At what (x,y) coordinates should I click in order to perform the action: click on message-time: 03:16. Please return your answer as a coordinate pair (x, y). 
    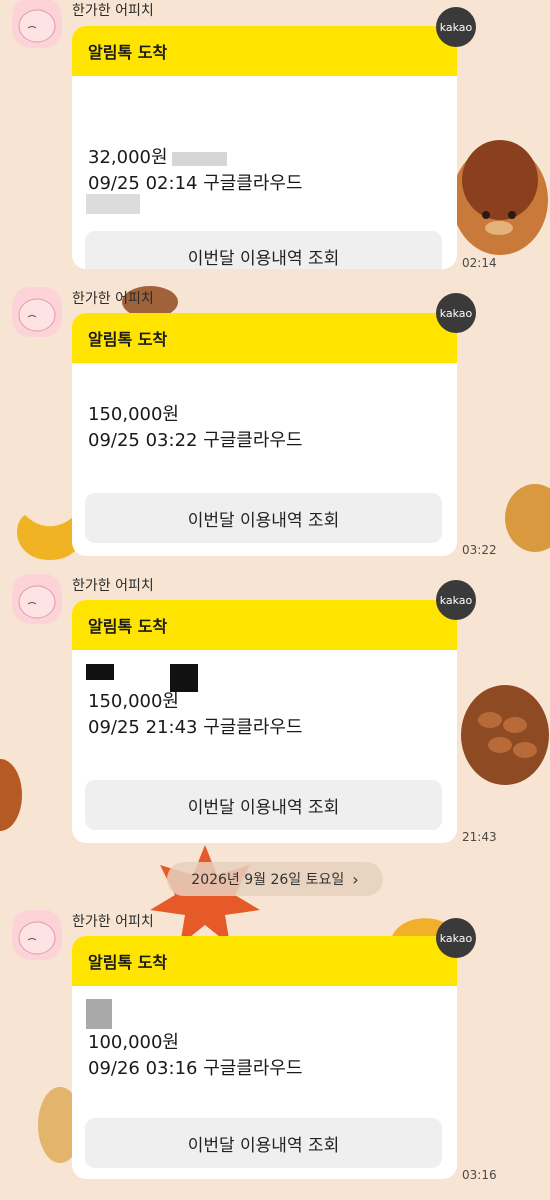
    Looking at the image, I should click on (479, 1175).